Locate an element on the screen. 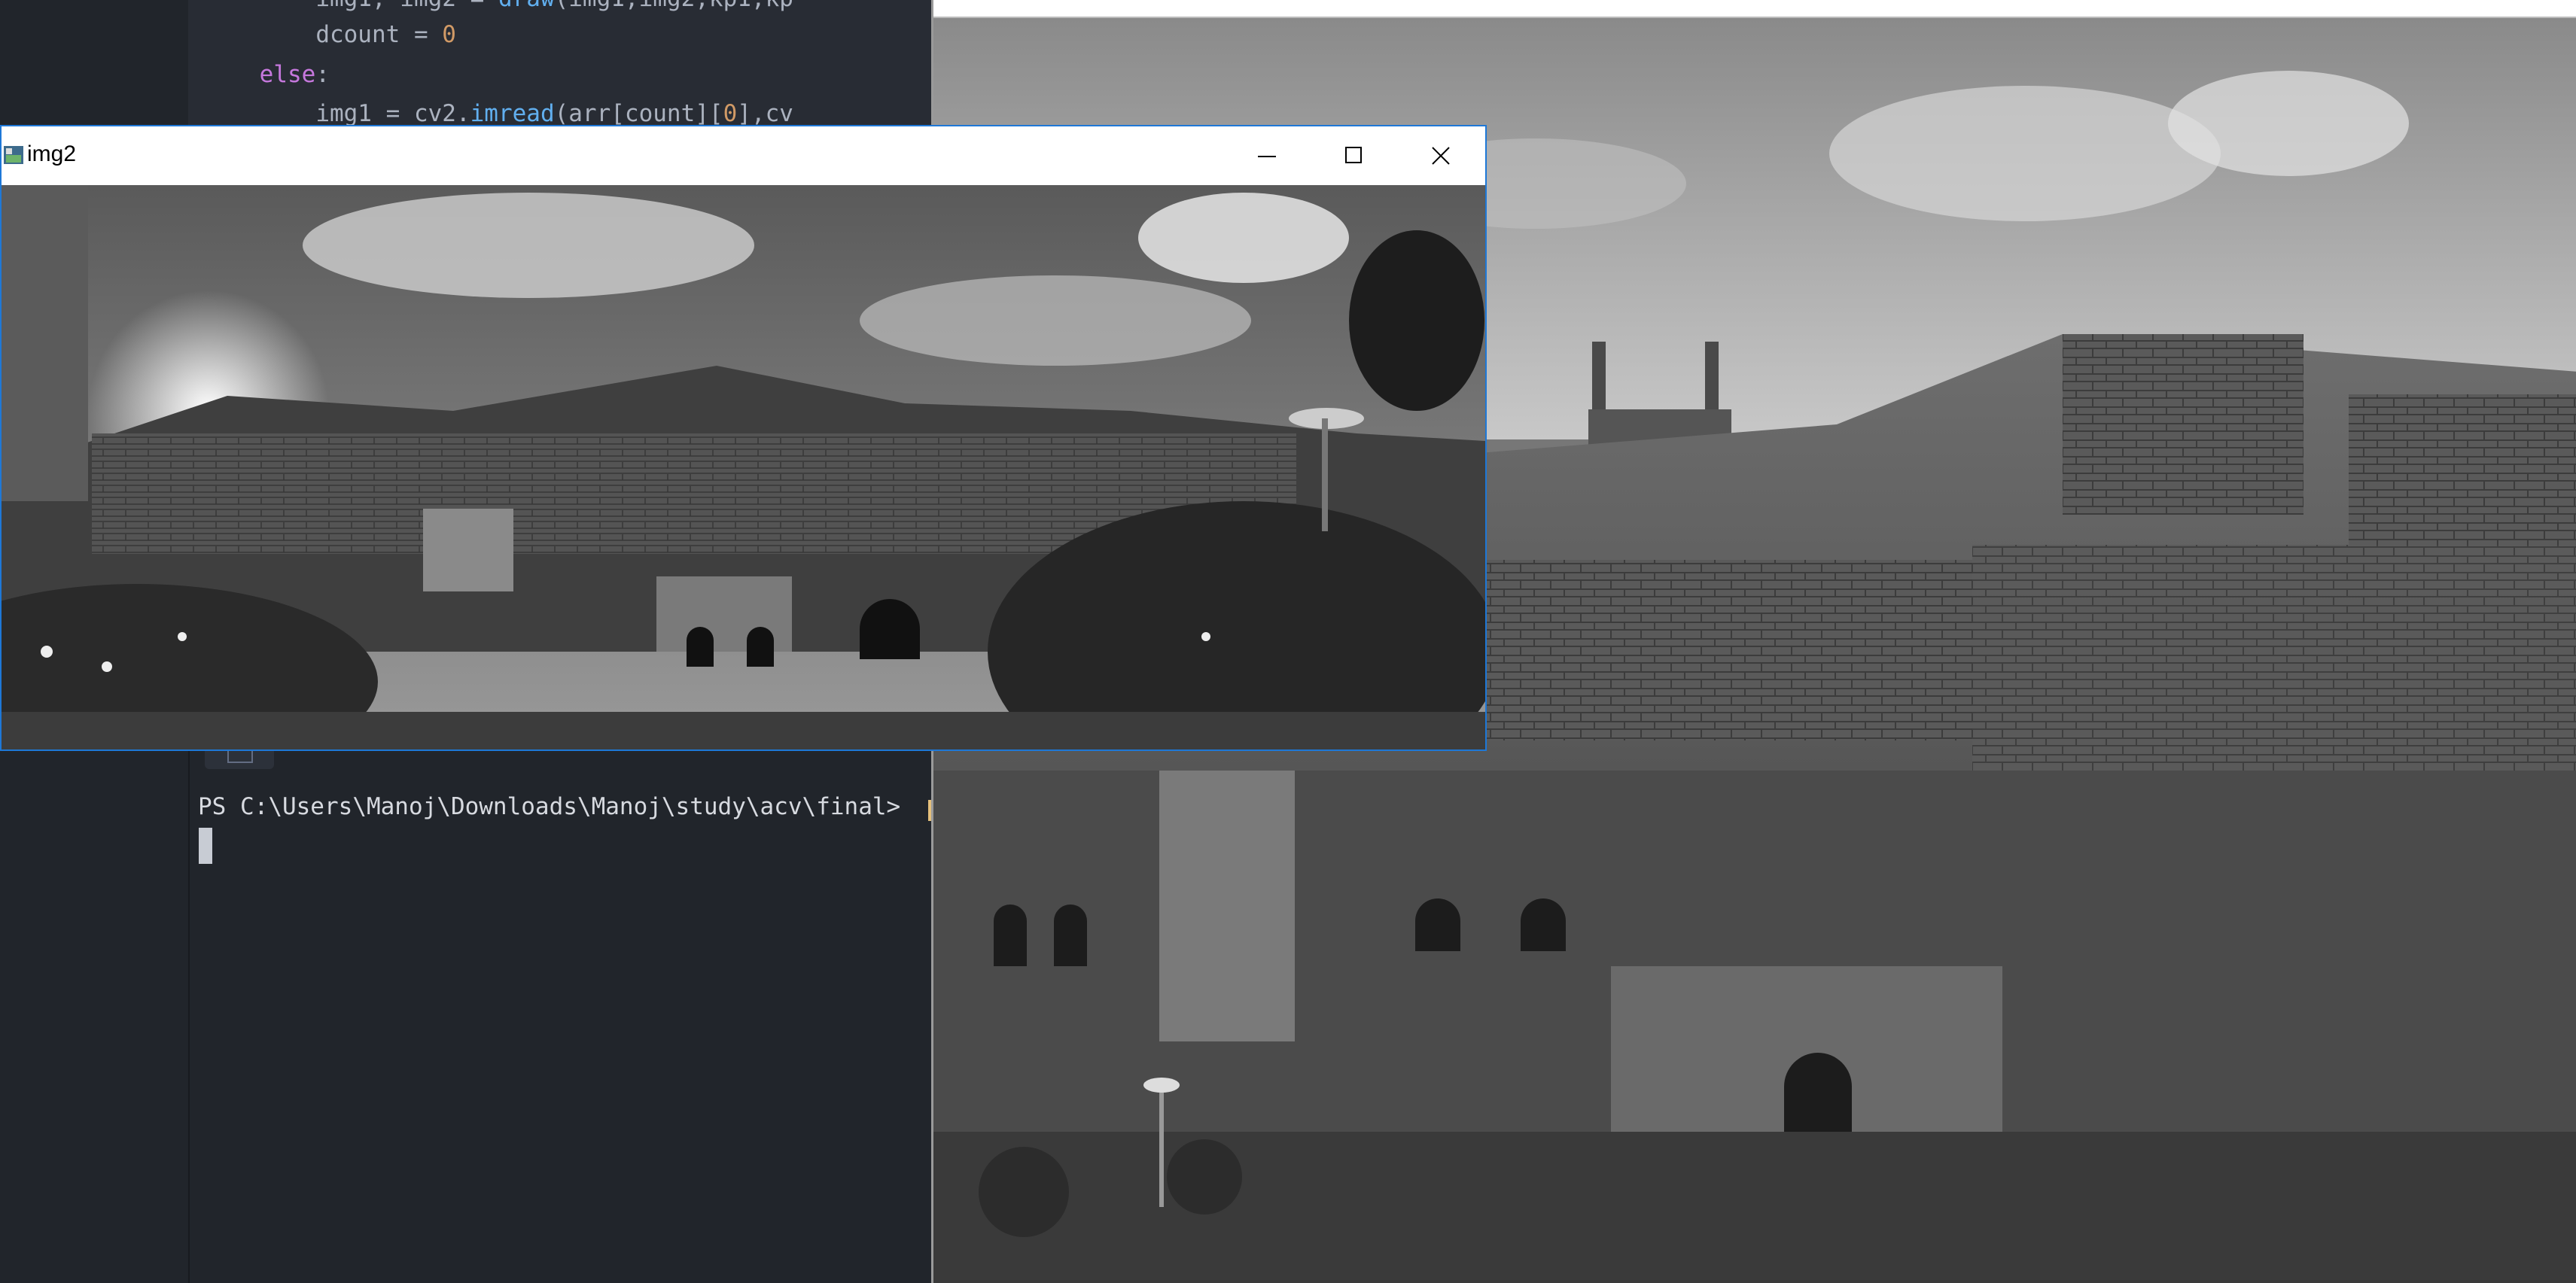 The image size is (2576, 1283). terminal-cursor is located at coordinates (206, 846).